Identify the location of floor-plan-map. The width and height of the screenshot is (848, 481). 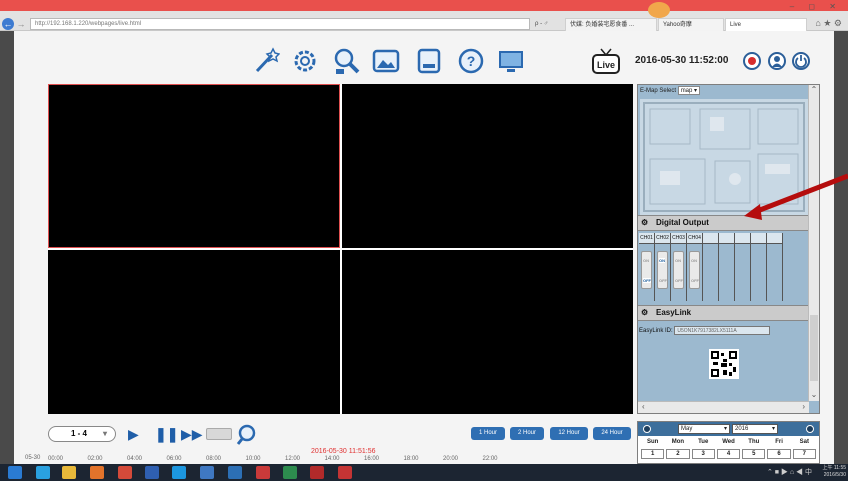
(724, 157).